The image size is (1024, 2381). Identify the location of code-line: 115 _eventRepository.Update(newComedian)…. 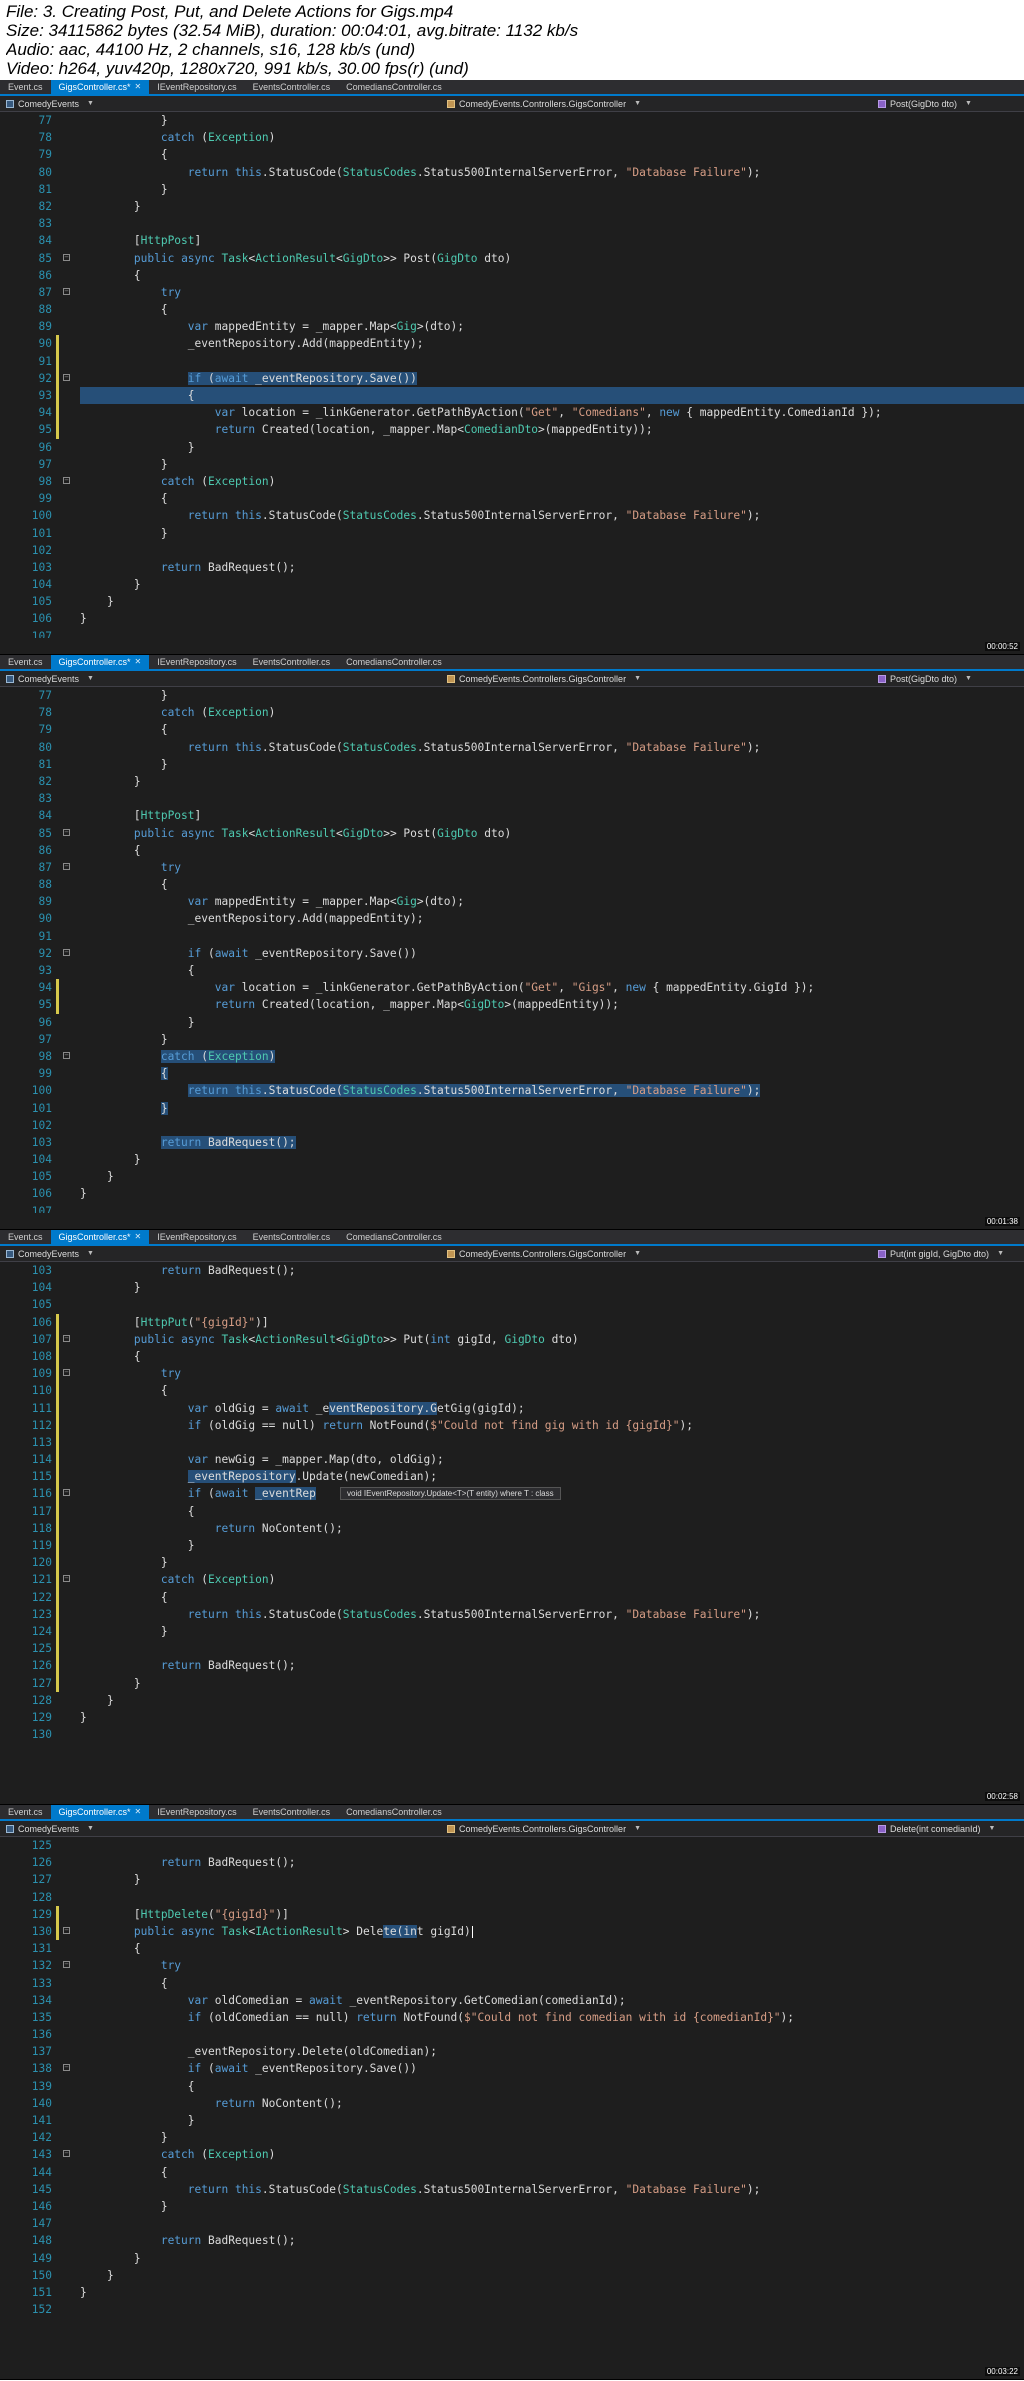
(512, 1477).